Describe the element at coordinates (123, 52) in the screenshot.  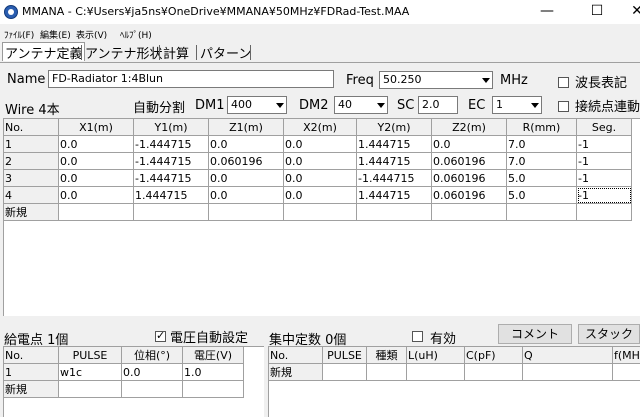
I see `tab-antenna-shape: アンテナ形状` at that location.